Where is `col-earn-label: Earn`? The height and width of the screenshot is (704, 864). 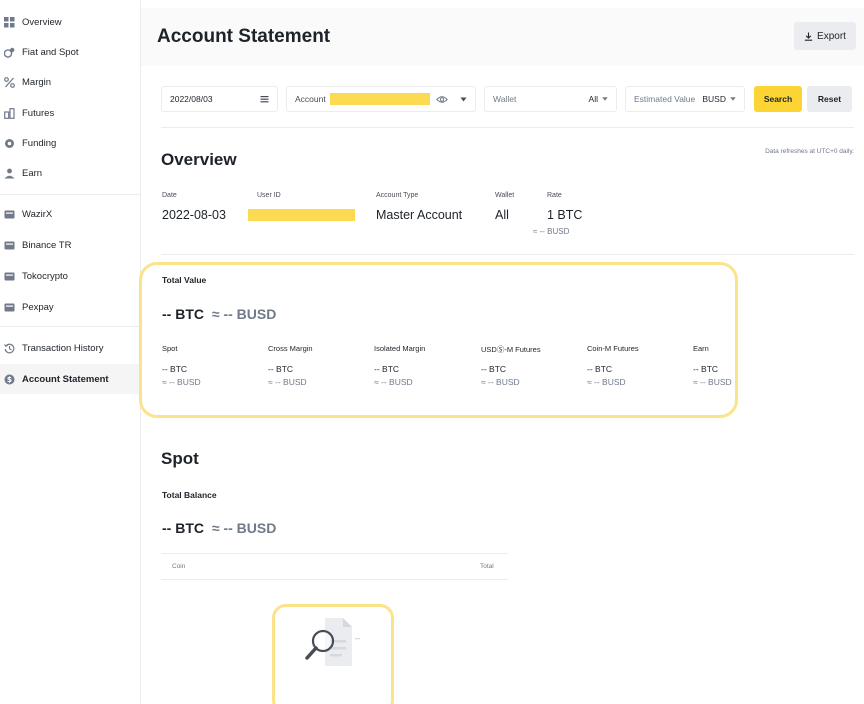
col-earn-label: Earn is located at coordinates (701, 348).